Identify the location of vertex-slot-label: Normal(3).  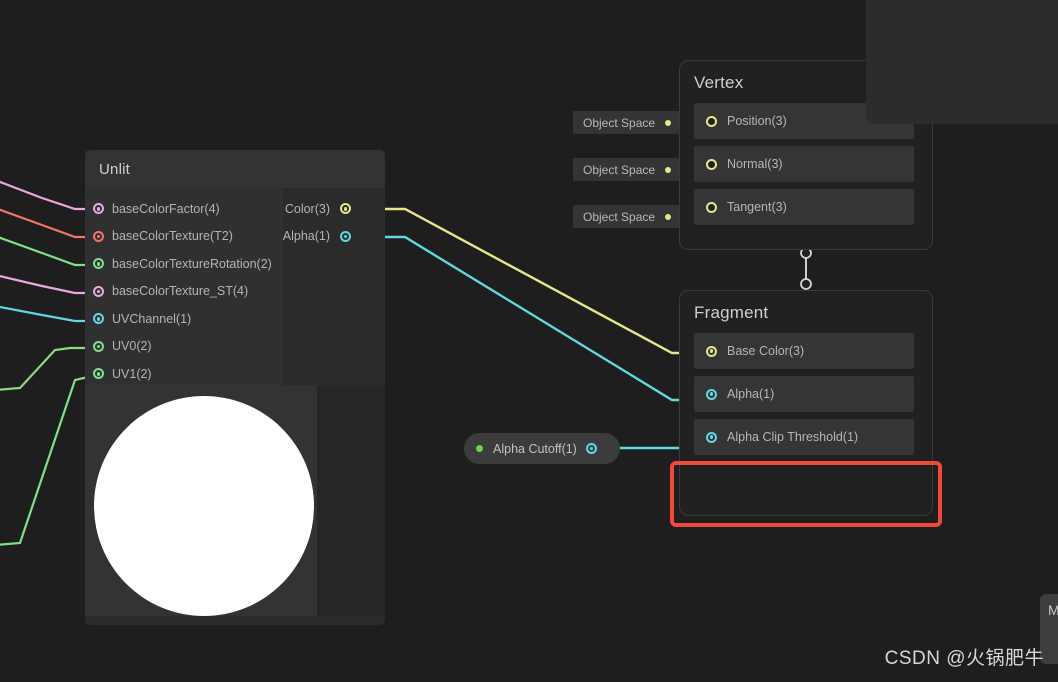
(755, 164).